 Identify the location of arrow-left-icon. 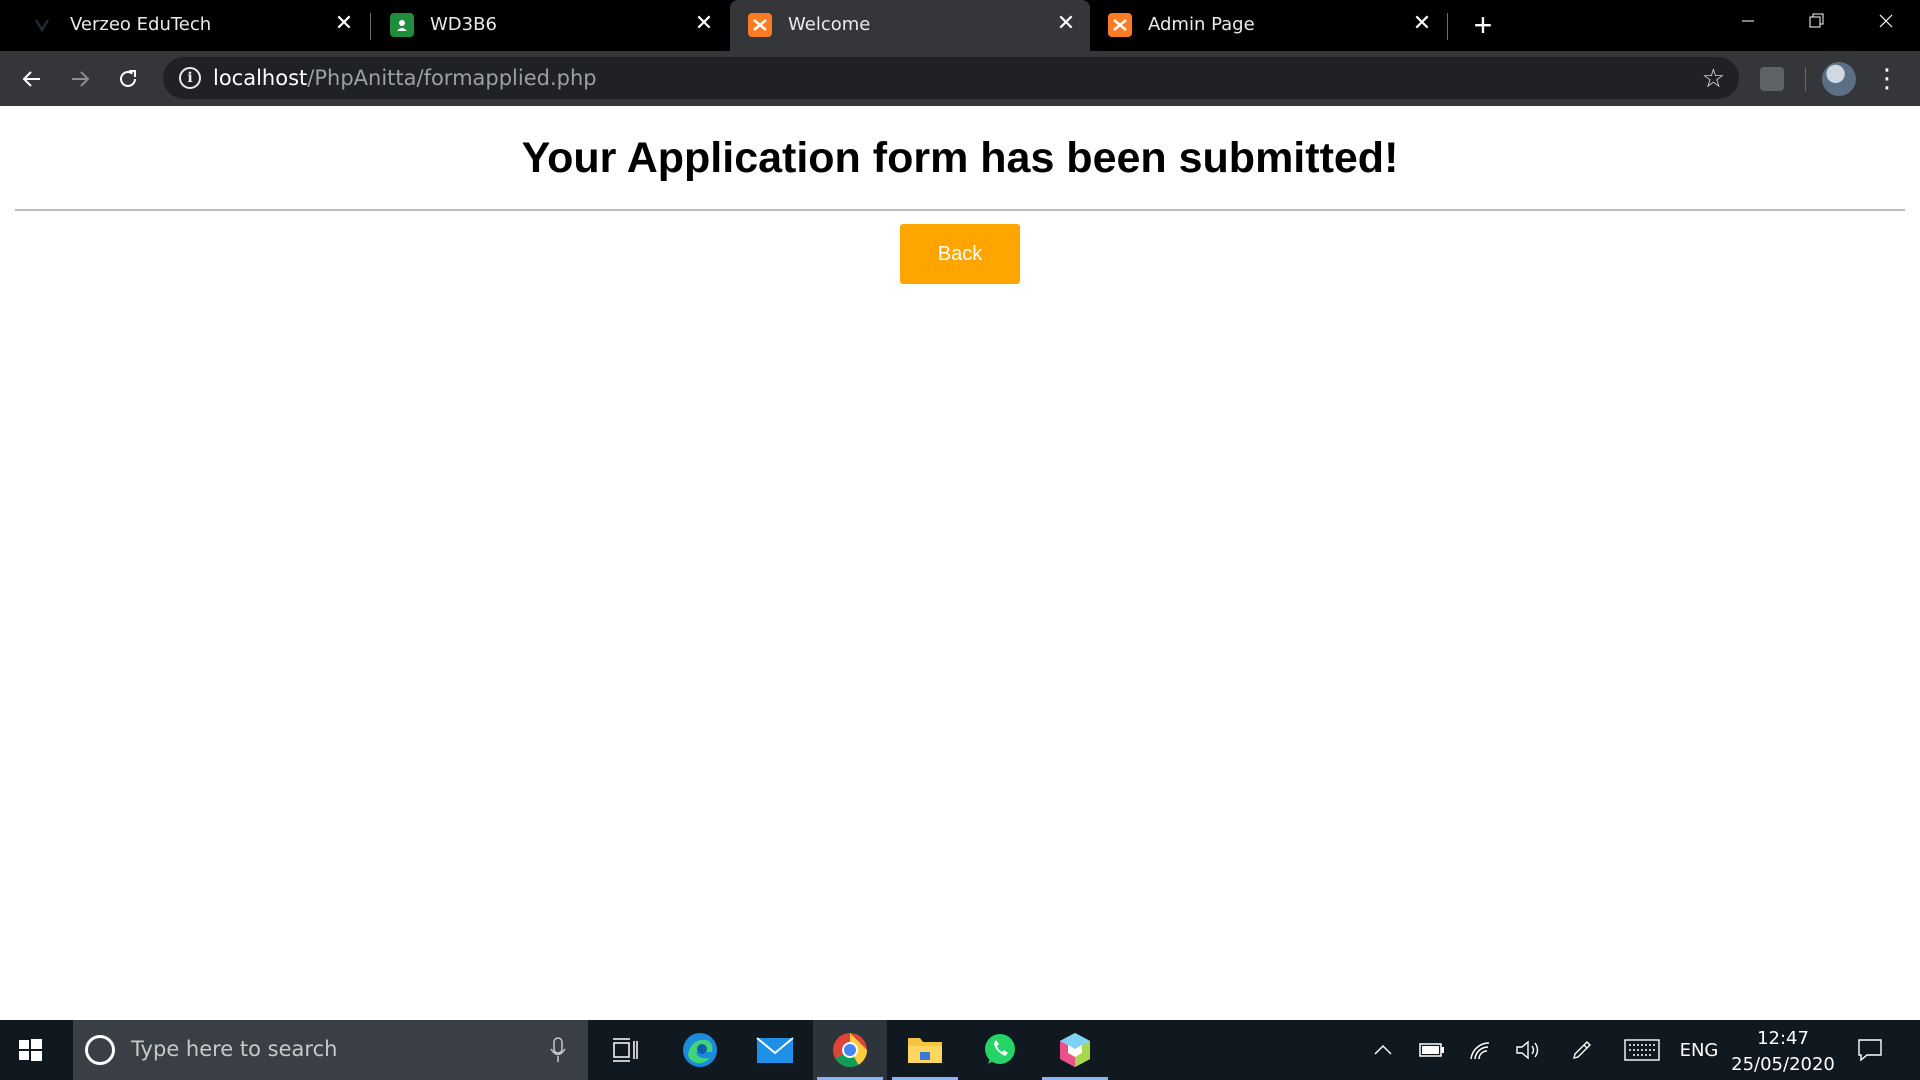
(31, 79).